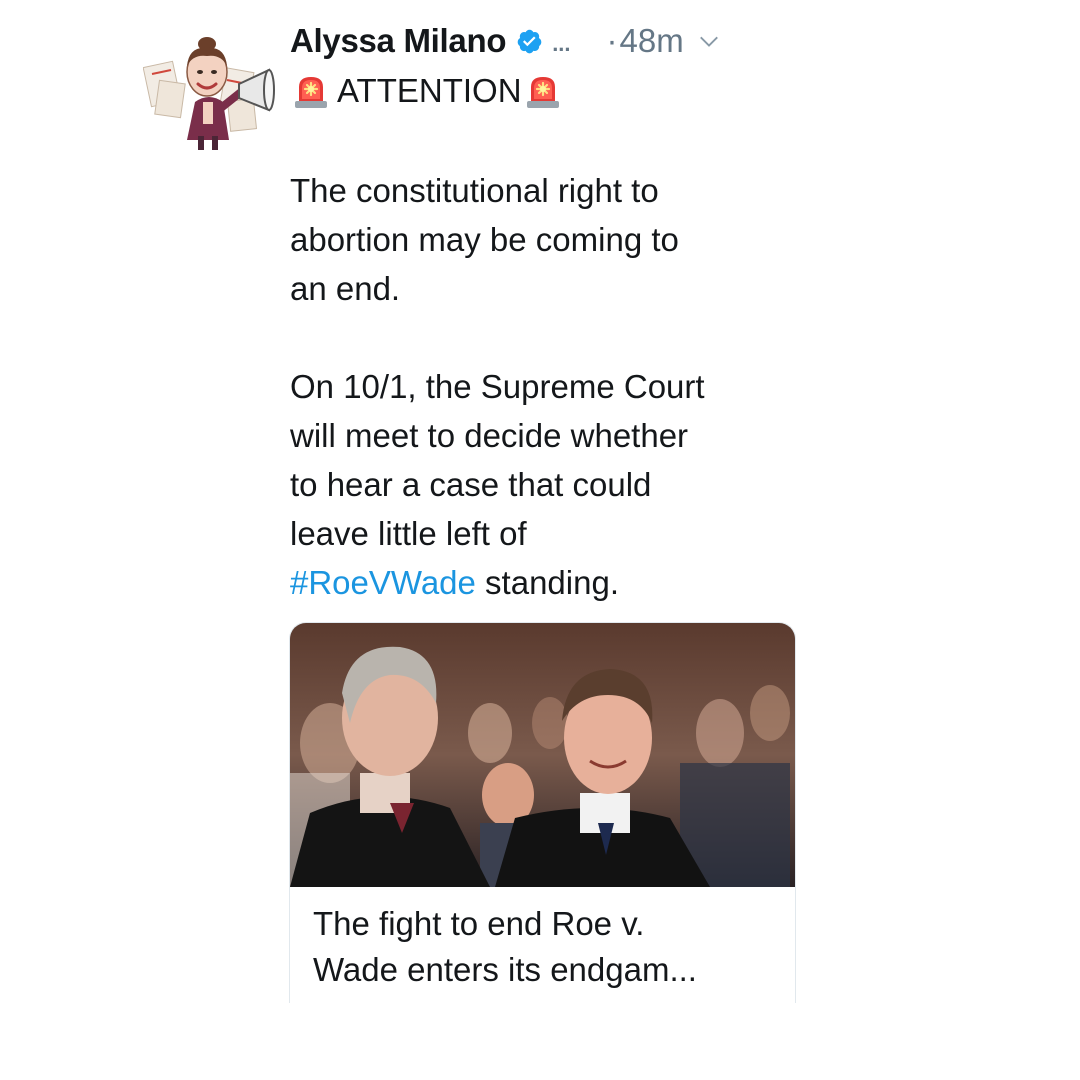 This screenshot has width=1080, height=1080. I want to click on body-line: The constitutional right to, so click(474, 190).